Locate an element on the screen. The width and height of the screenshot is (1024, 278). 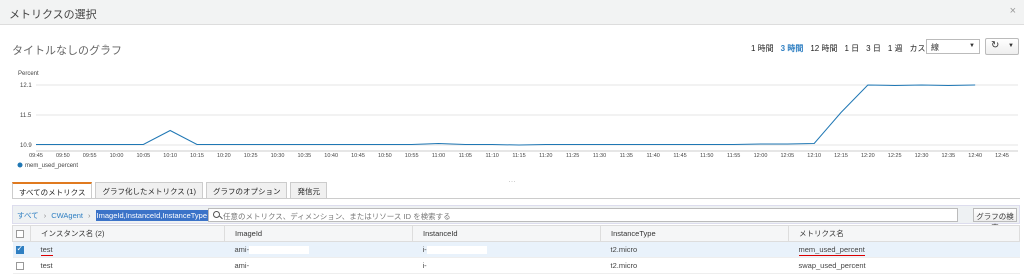
select-all-cell is located at coordinates (21, 233).